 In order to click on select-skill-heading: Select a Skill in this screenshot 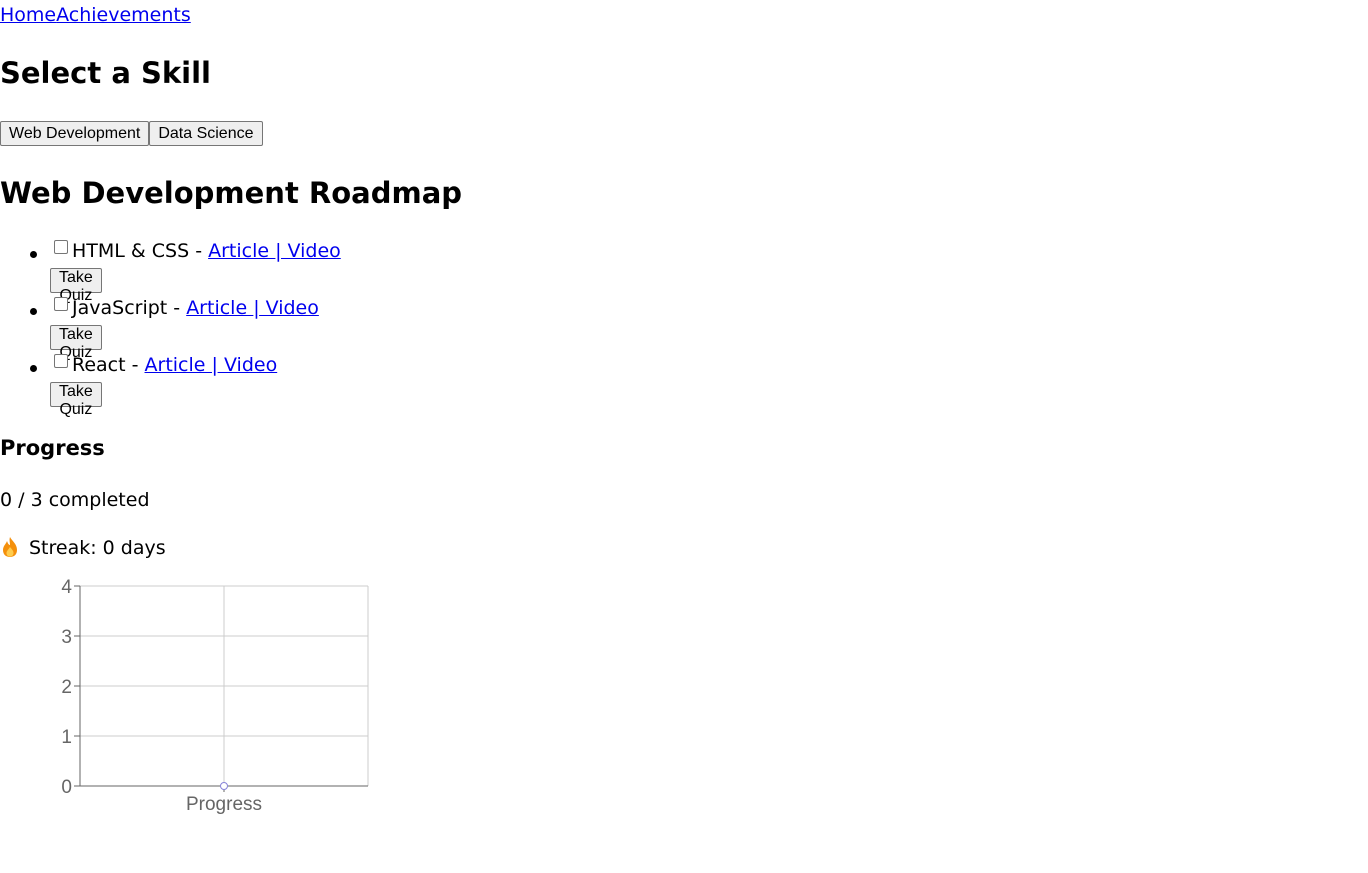, I will do `click(105, 73)`.